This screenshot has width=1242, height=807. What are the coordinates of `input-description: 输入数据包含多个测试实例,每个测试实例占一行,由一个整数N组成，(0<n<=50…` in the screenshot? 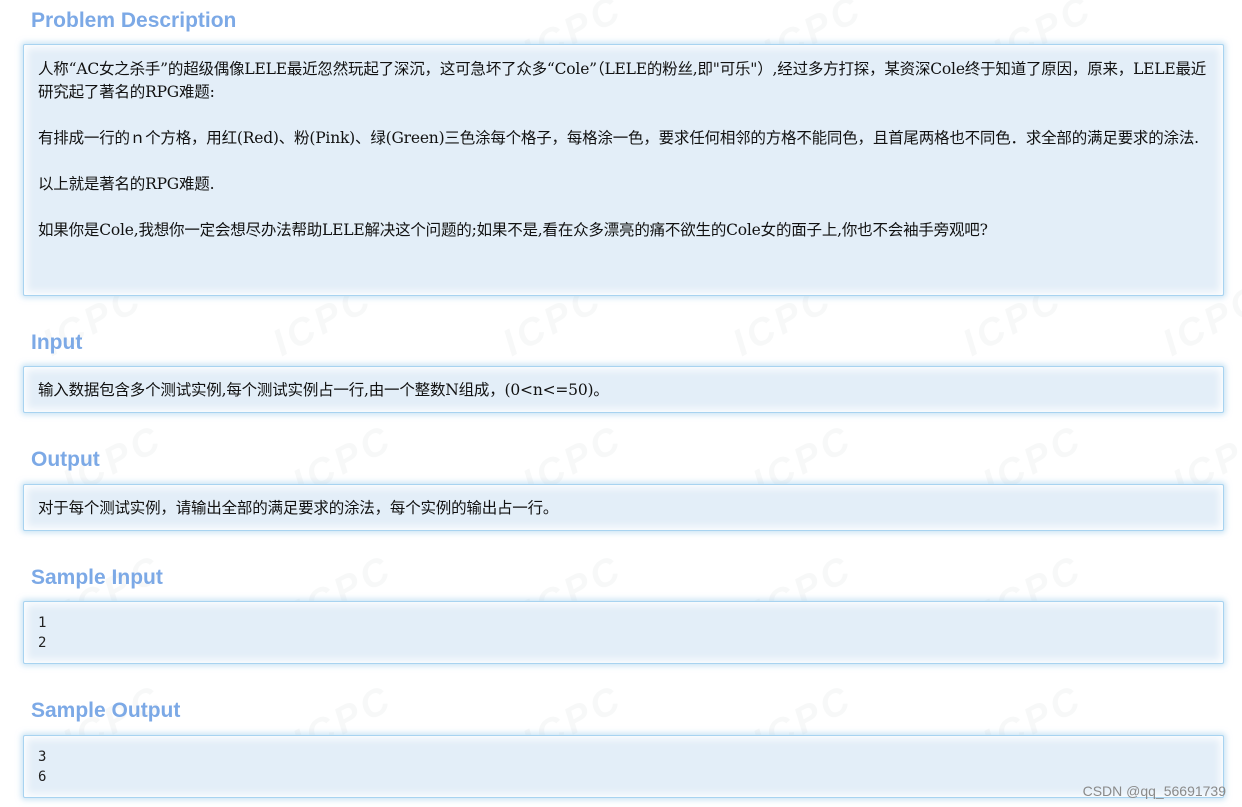 It's located at (323, 390).